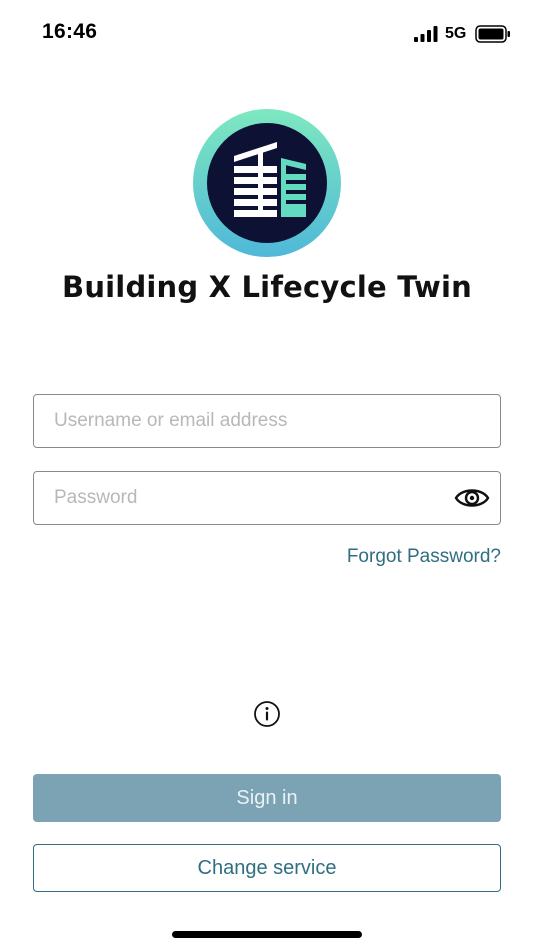  Describe the element at coordinates (254, 421) in the screenshot. I see `username-input` at that location.